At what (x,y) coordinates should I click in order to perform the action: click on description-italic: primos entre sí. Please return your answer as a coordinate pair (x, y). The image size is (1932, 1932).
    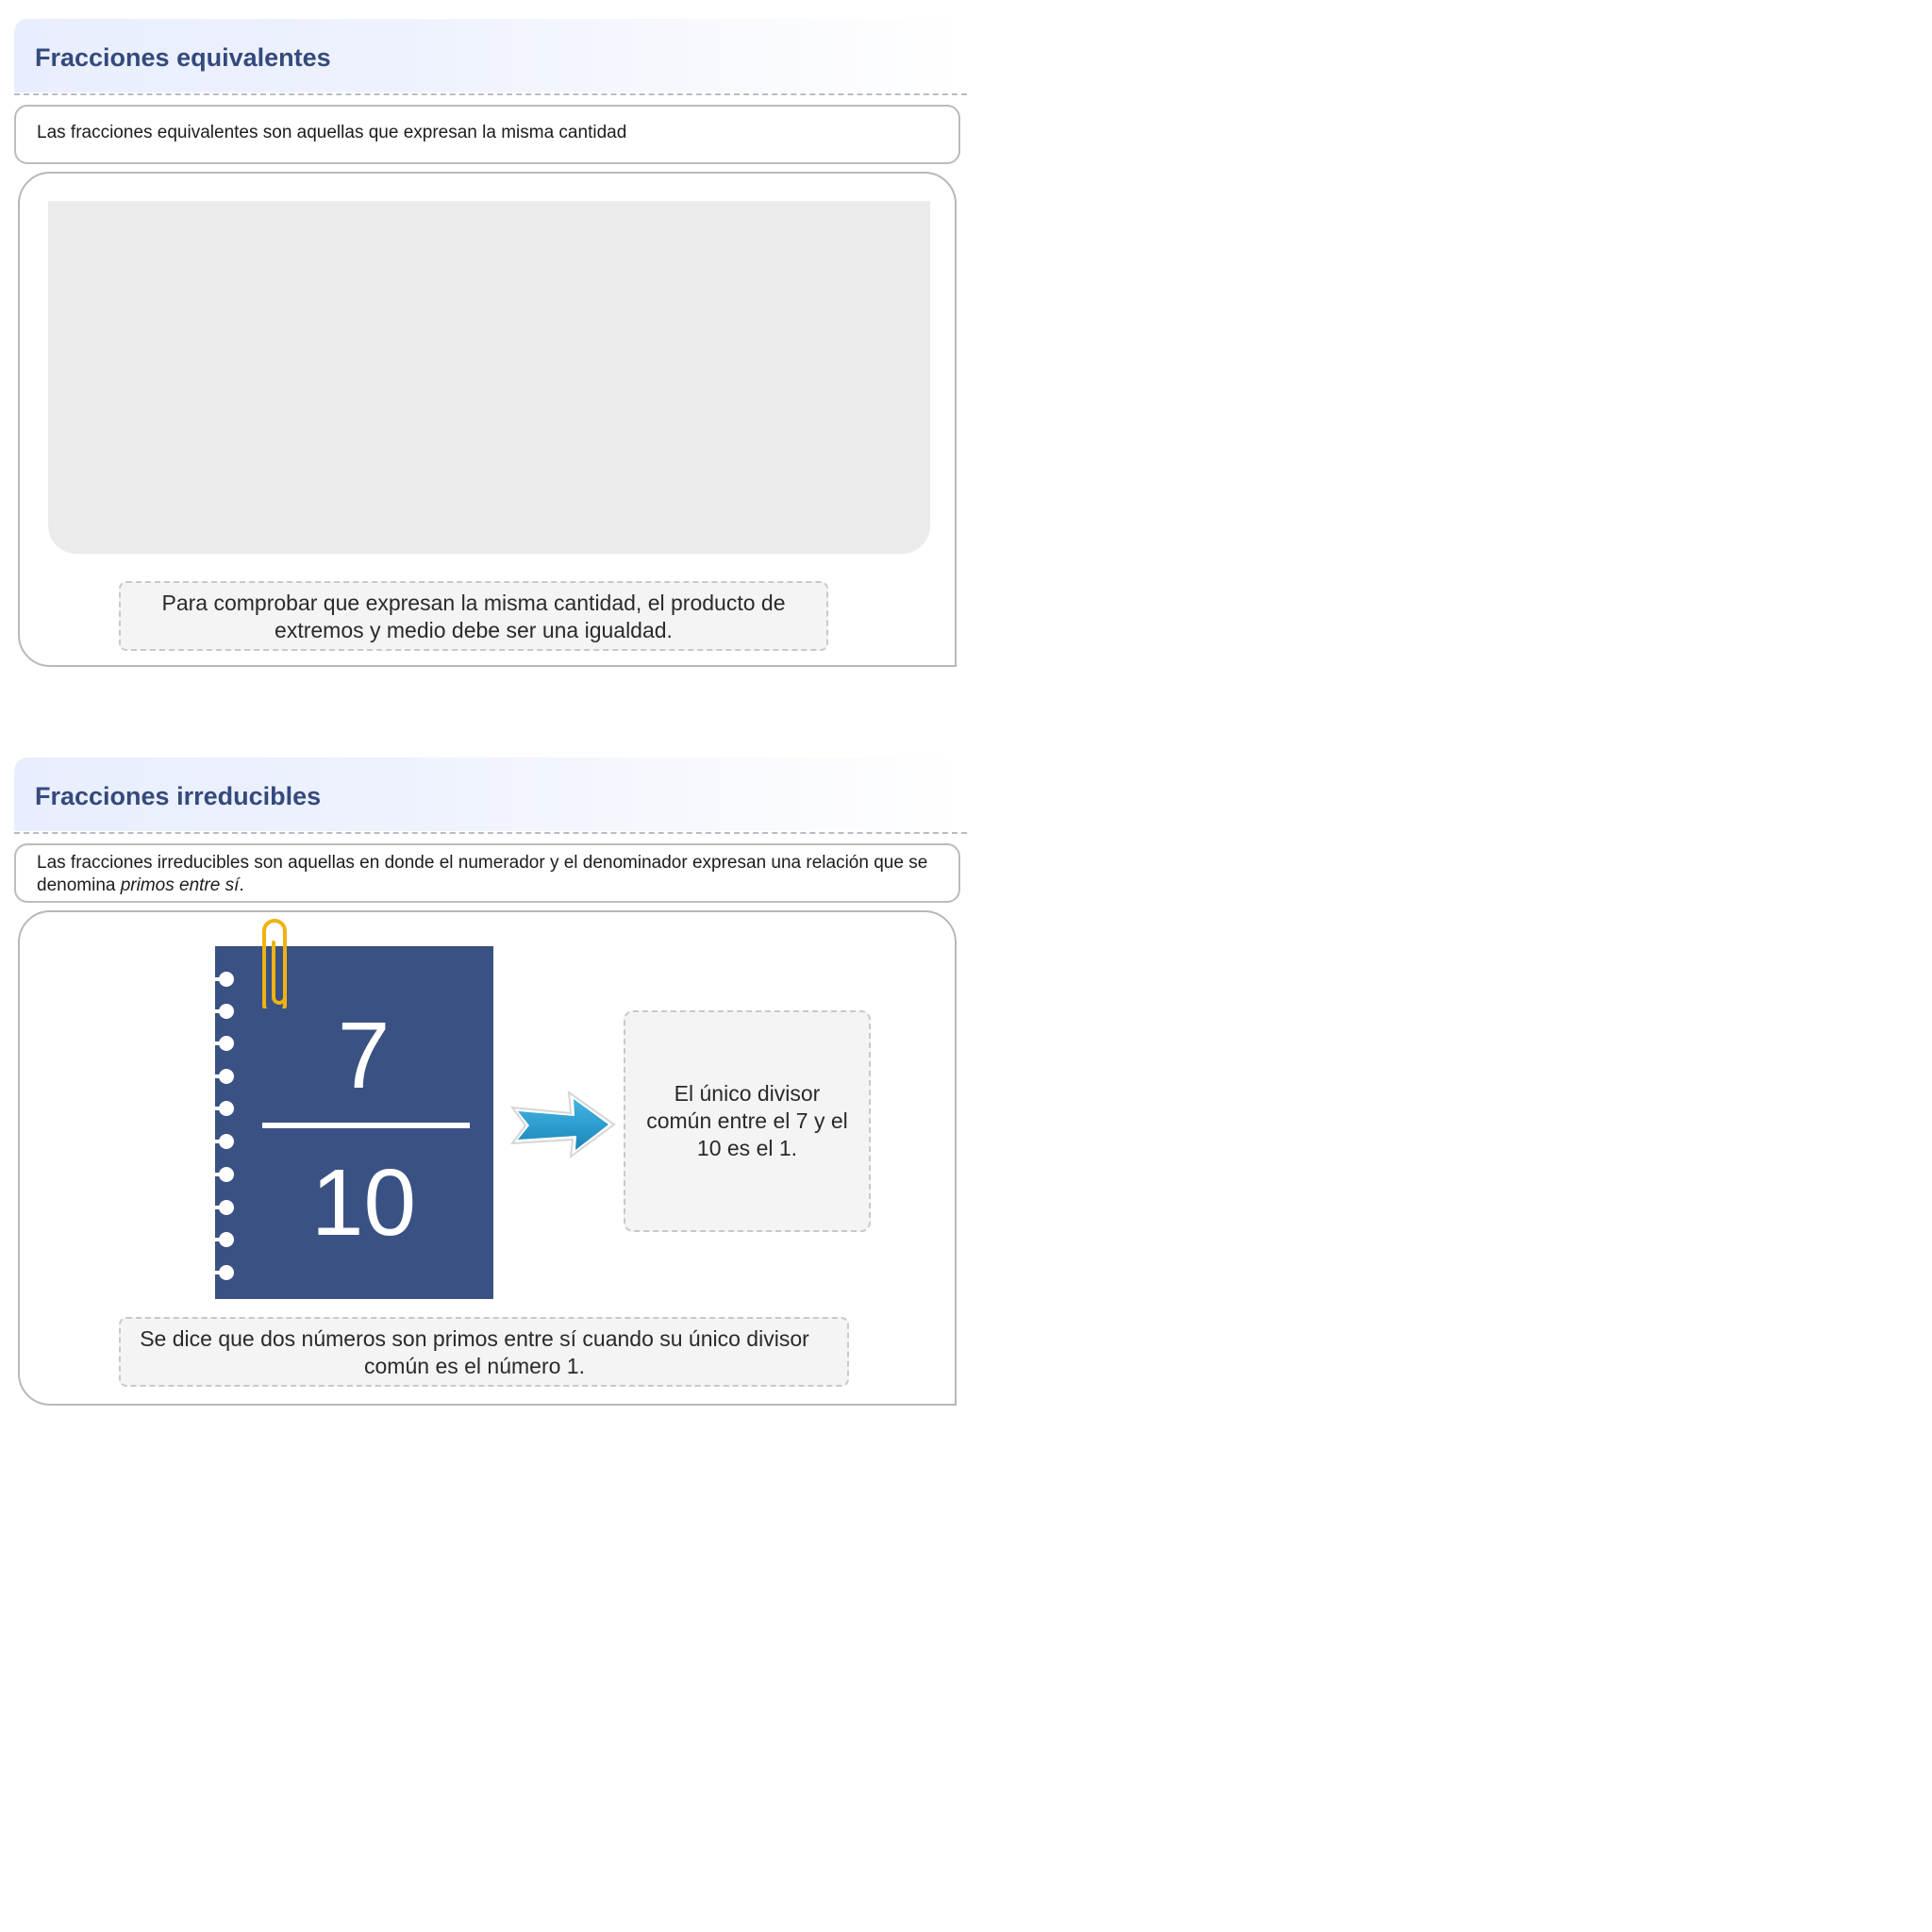
    Looking at the image, I should click on (180, 885).